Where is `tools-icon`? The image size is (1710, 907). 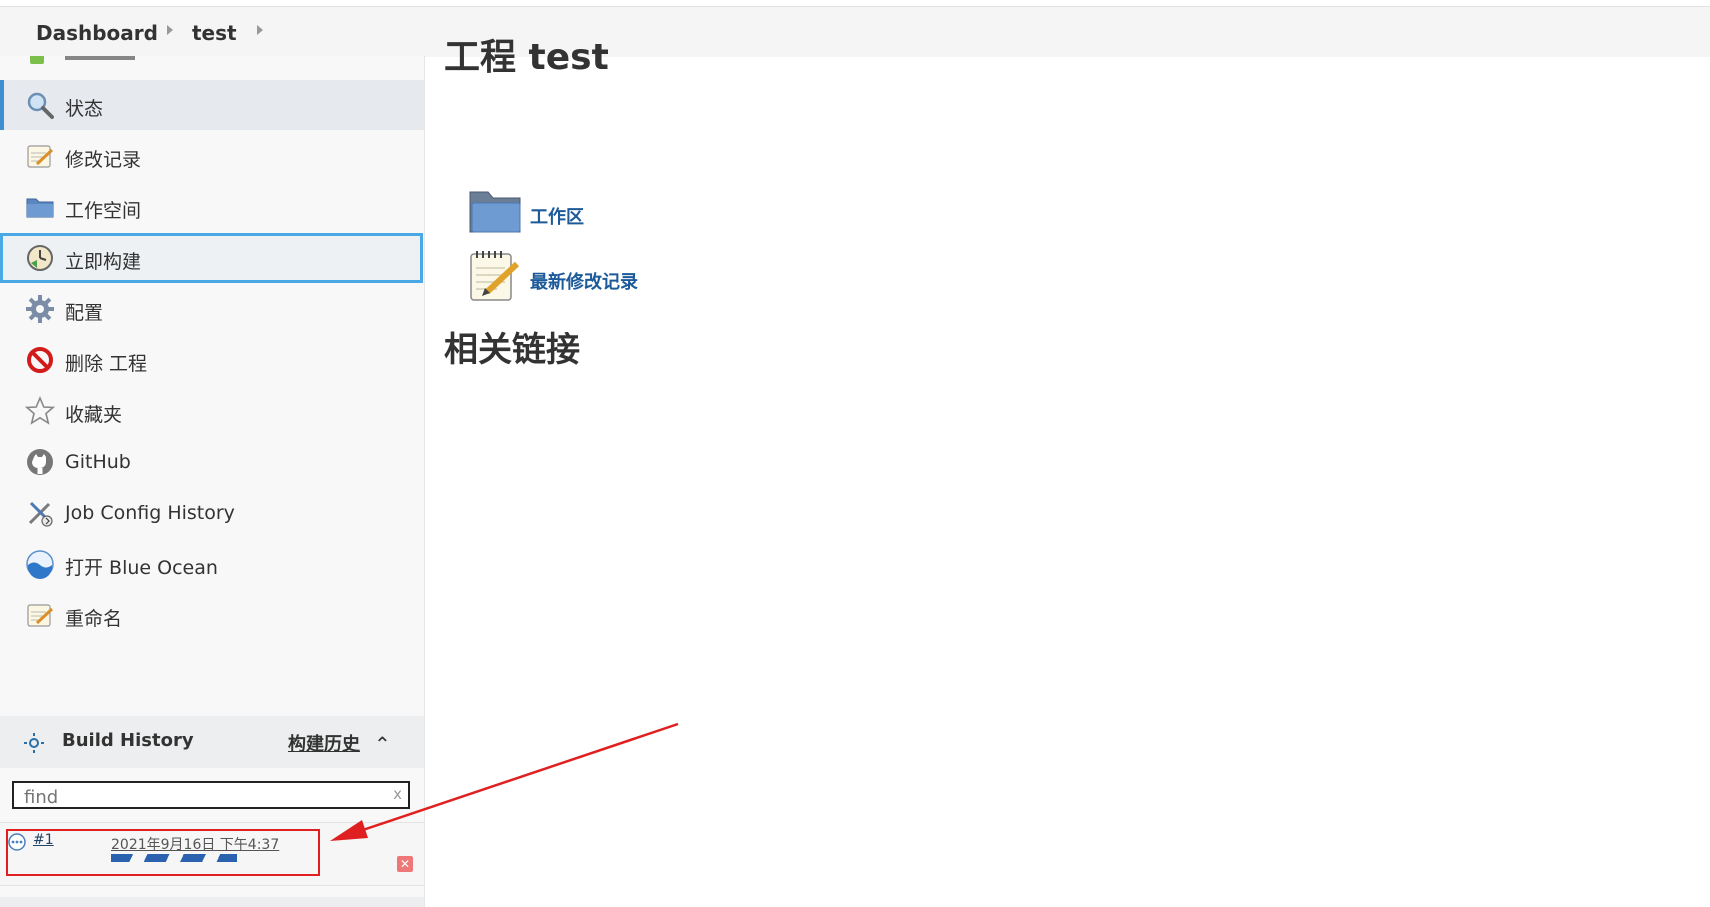
tools-icon is located at coordinates (40, 514).